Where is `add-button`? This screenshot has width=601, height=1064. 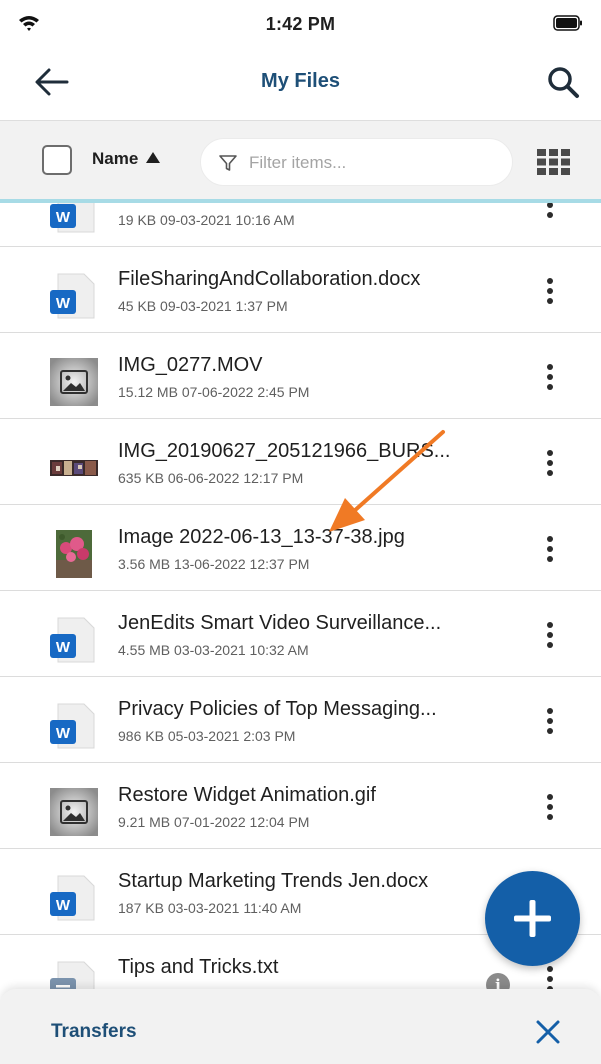 add-button is located at coordinates (532, 918).